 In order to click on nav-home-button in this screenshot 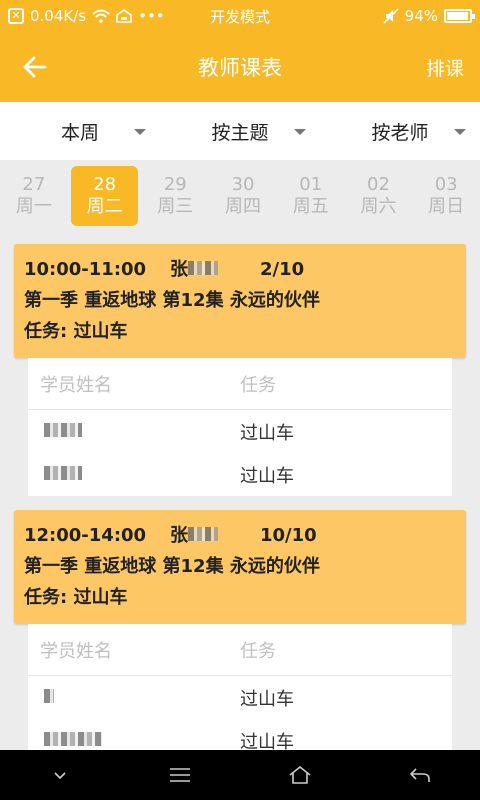, I will do `click(300, 775)`.